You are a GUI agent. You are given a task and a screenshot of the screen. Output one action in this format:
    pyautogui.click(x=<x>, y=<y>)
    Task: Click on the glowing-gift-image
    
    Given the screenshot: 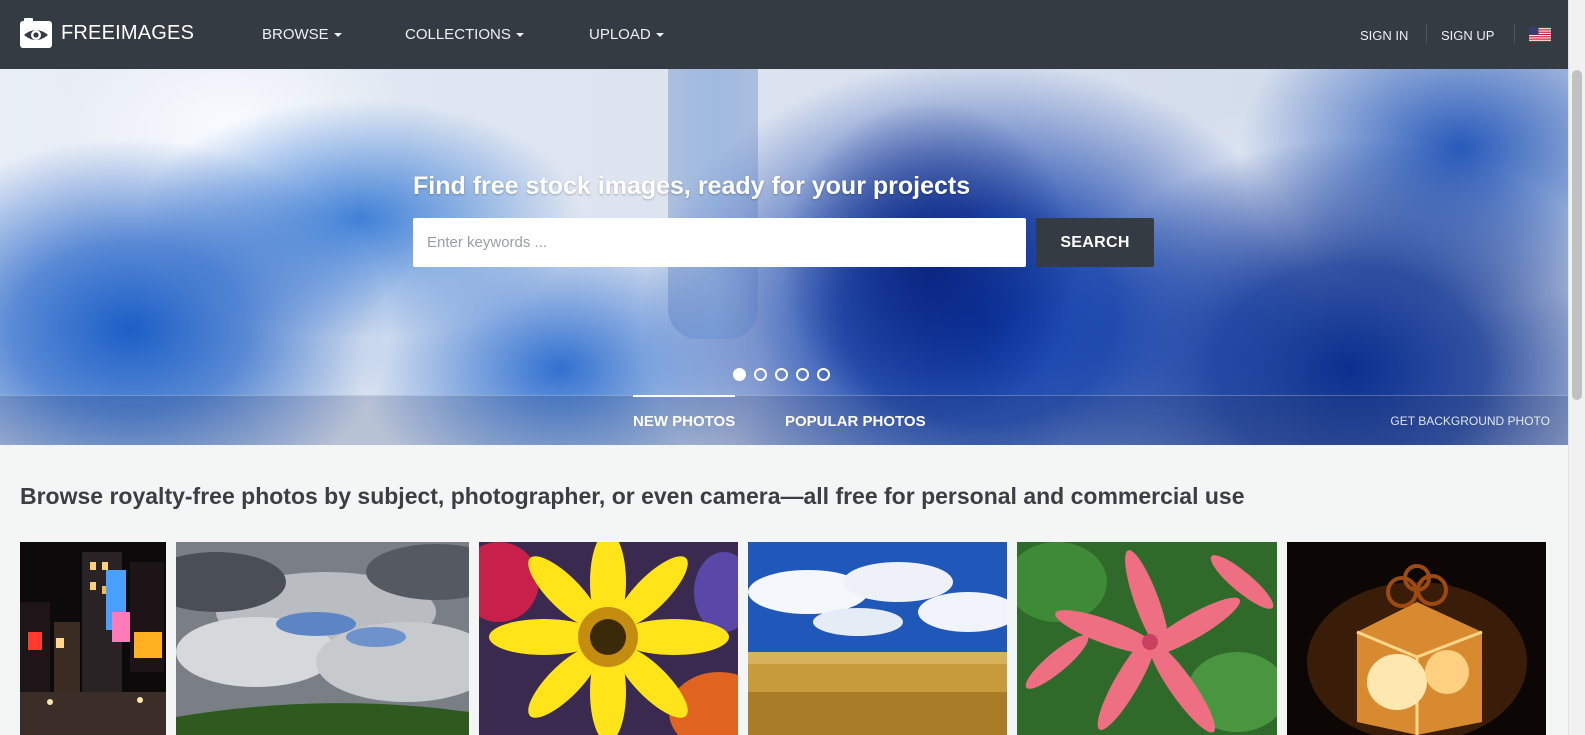 What is the action you would take?
    pyautogui.click(x=1416, y=638)
    